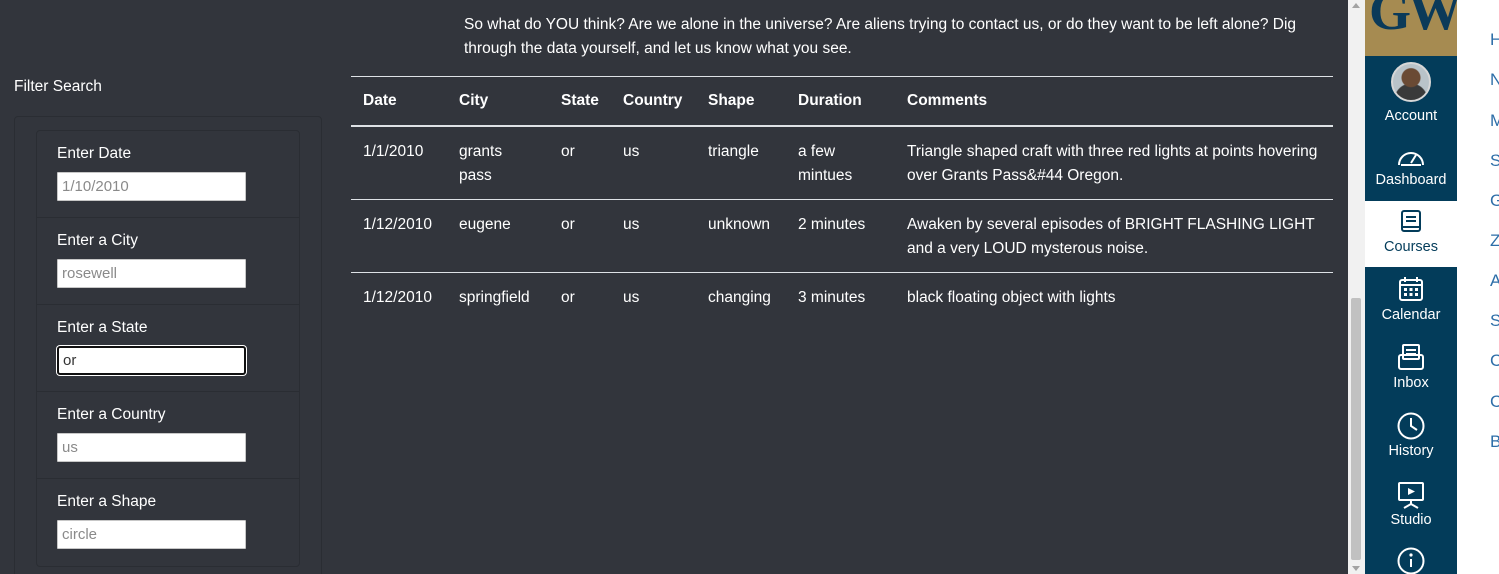 The width and height of the screenshot is (1499, 574). What do you see at coordinates (151, 186) in the screenshot?
I see `date-input` at bounding box center [151, 186].